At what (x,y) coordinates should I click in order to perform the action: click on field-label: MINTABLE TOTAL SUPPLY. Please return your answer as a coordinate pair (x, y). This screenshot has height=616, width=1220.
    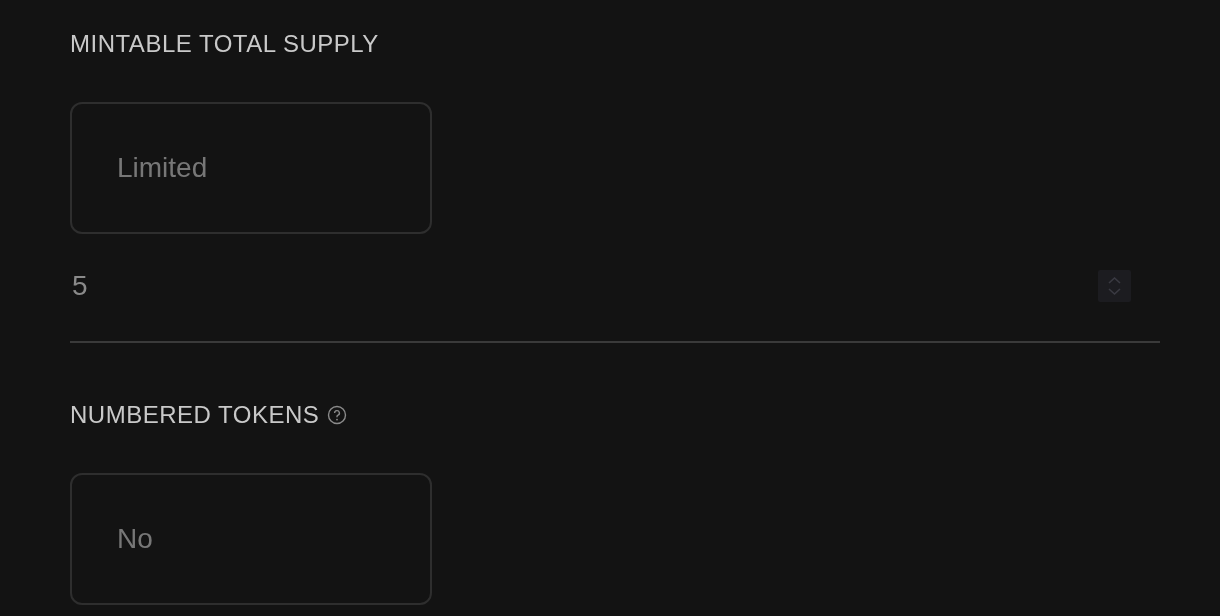
    Looking at the image, I should click on (224, 44).